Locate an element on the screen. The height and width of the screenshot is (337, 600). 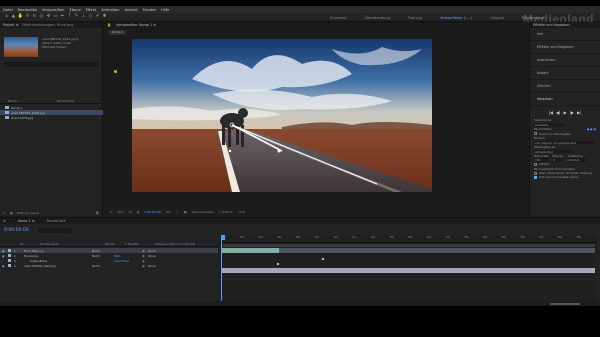
column-parent: Übergeordnet und verknüpft is located at coordinates (175, 244).